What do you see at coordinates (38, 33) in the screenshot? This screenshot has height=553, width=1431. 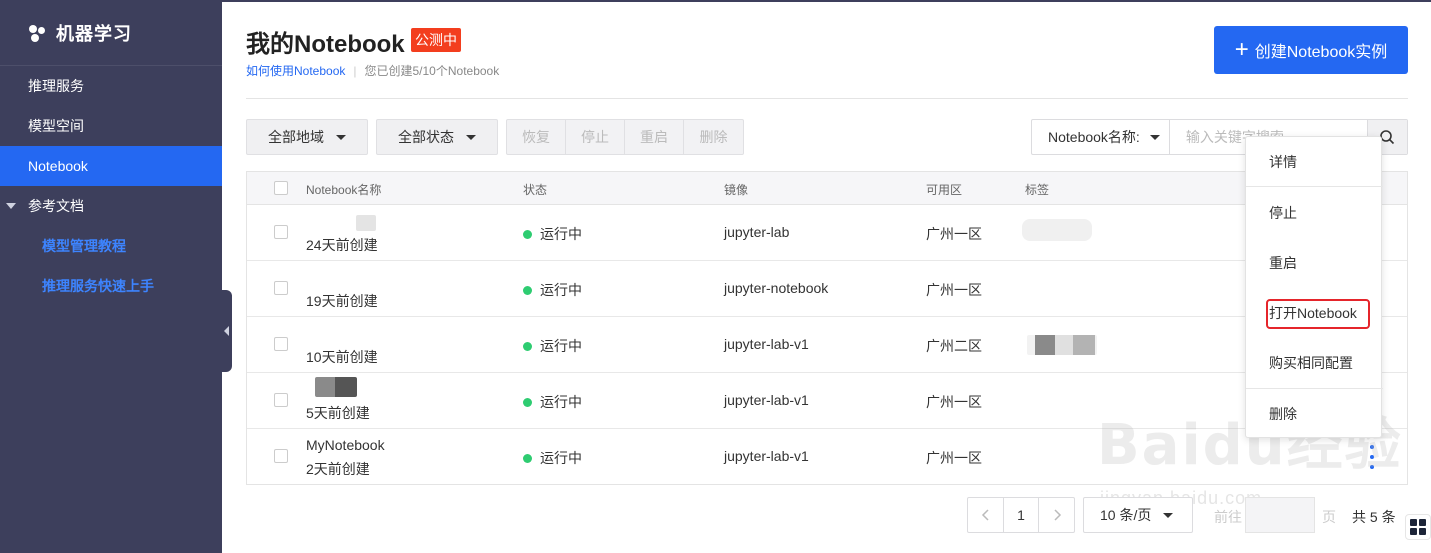 I see `logo-icon` at bounding box center [38, 33].